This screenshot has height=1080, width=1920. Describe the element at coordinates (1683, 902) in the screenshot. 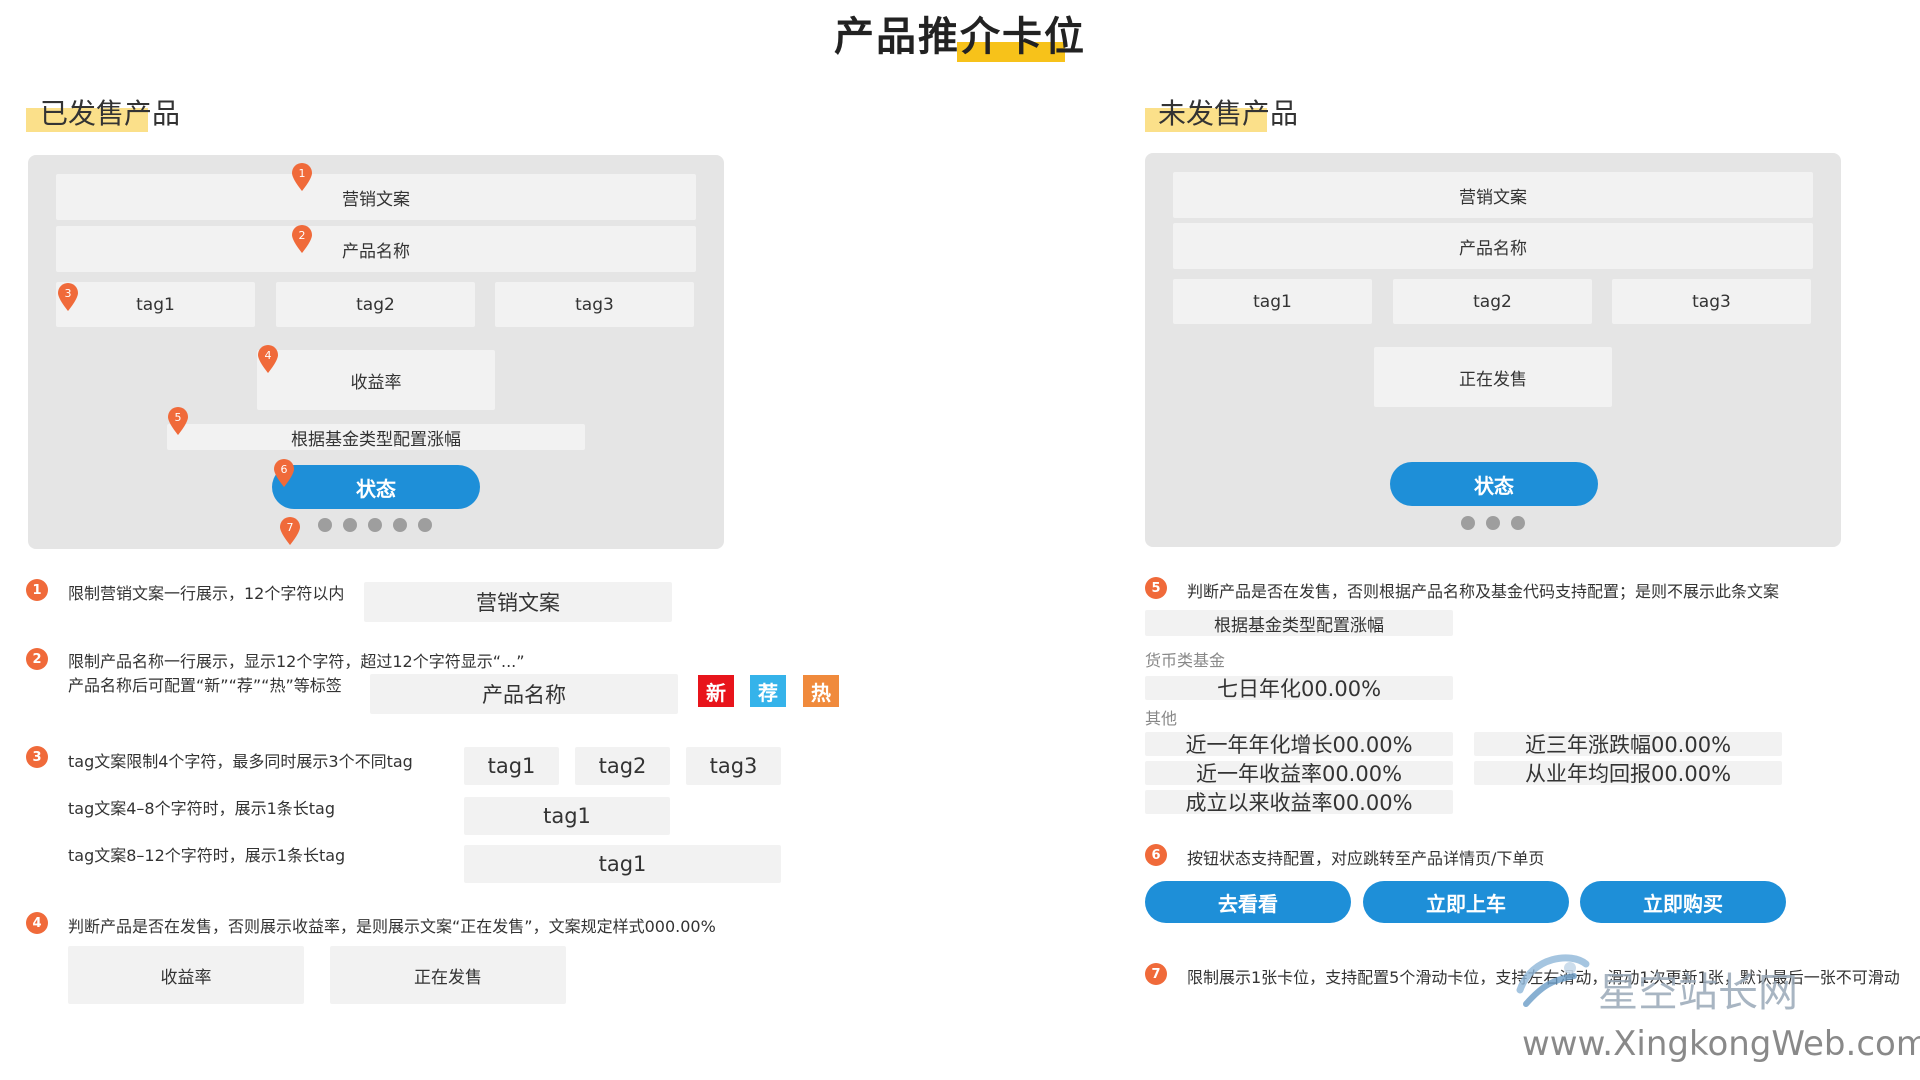

I see `buy-now-button: 立即购买` at that location.